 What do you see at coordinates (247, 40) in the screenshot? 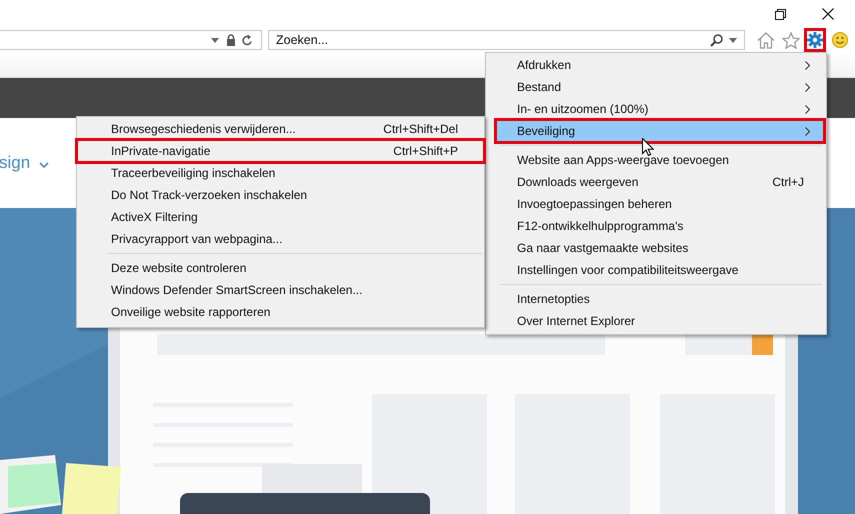
I see `refresh-icon` at bounding box center [247, 40].